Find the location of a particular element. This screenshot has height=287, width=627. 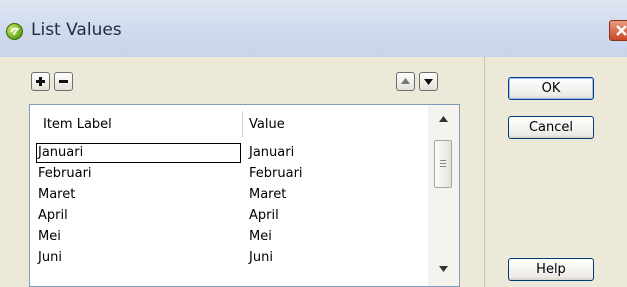

move-up-button is located at coordinates (405, 81).